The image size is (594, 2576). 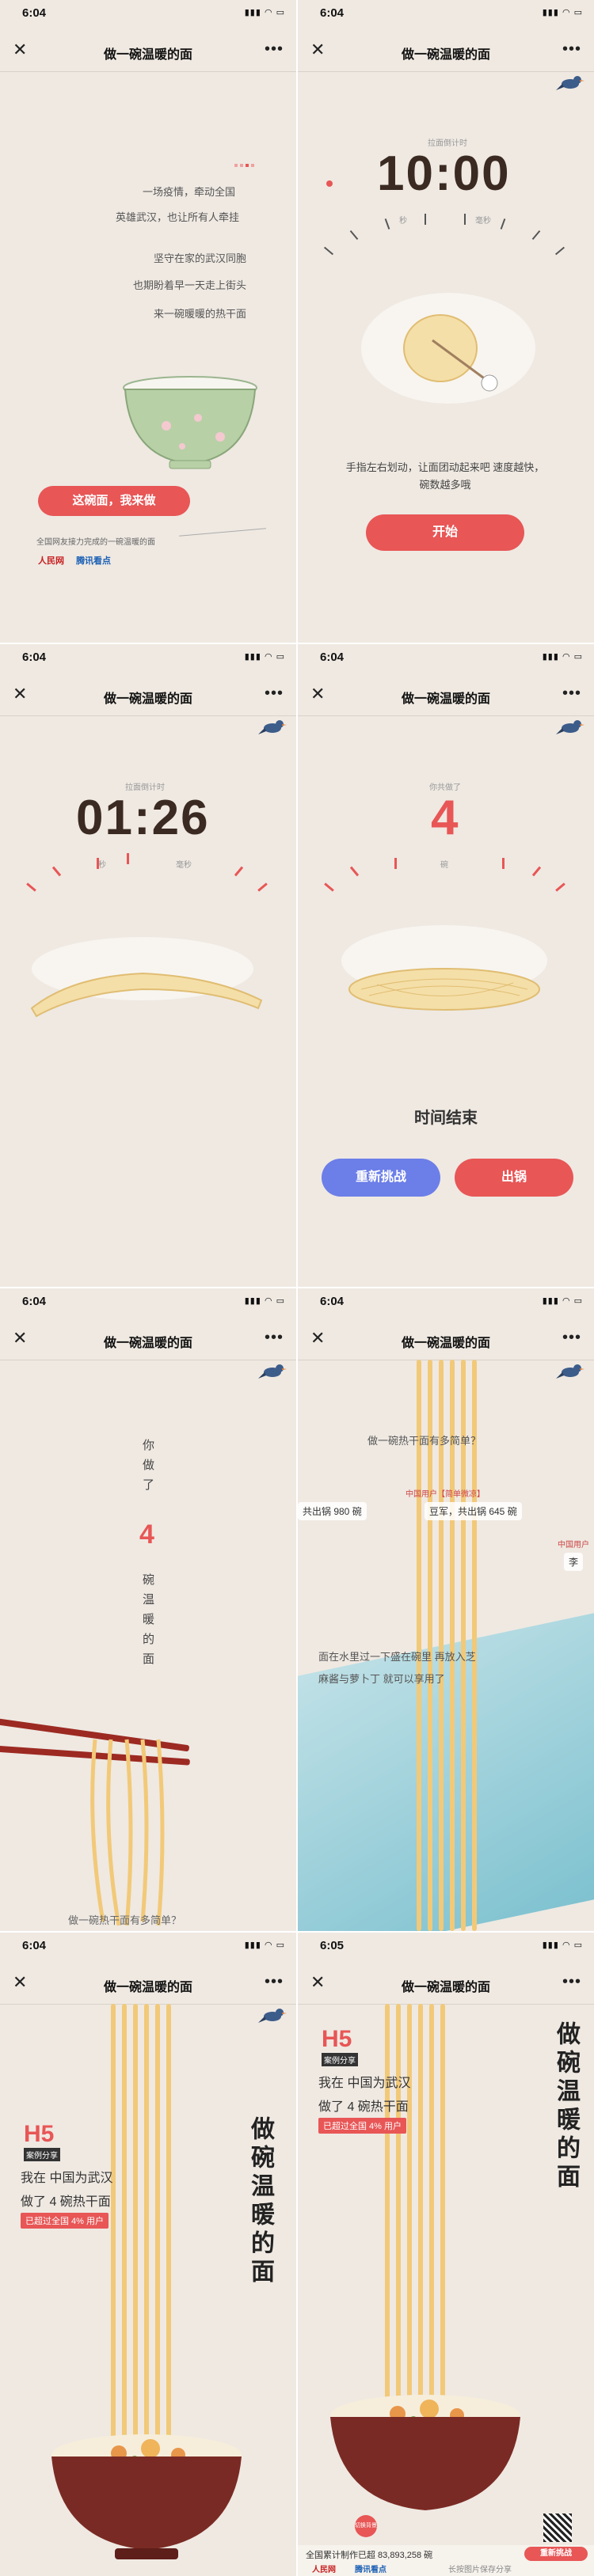 What do you see at coordinates (573, 1545) in the screenshot?
I see `user-tag-3: 中国用户` at bounding box center [573, 1545].